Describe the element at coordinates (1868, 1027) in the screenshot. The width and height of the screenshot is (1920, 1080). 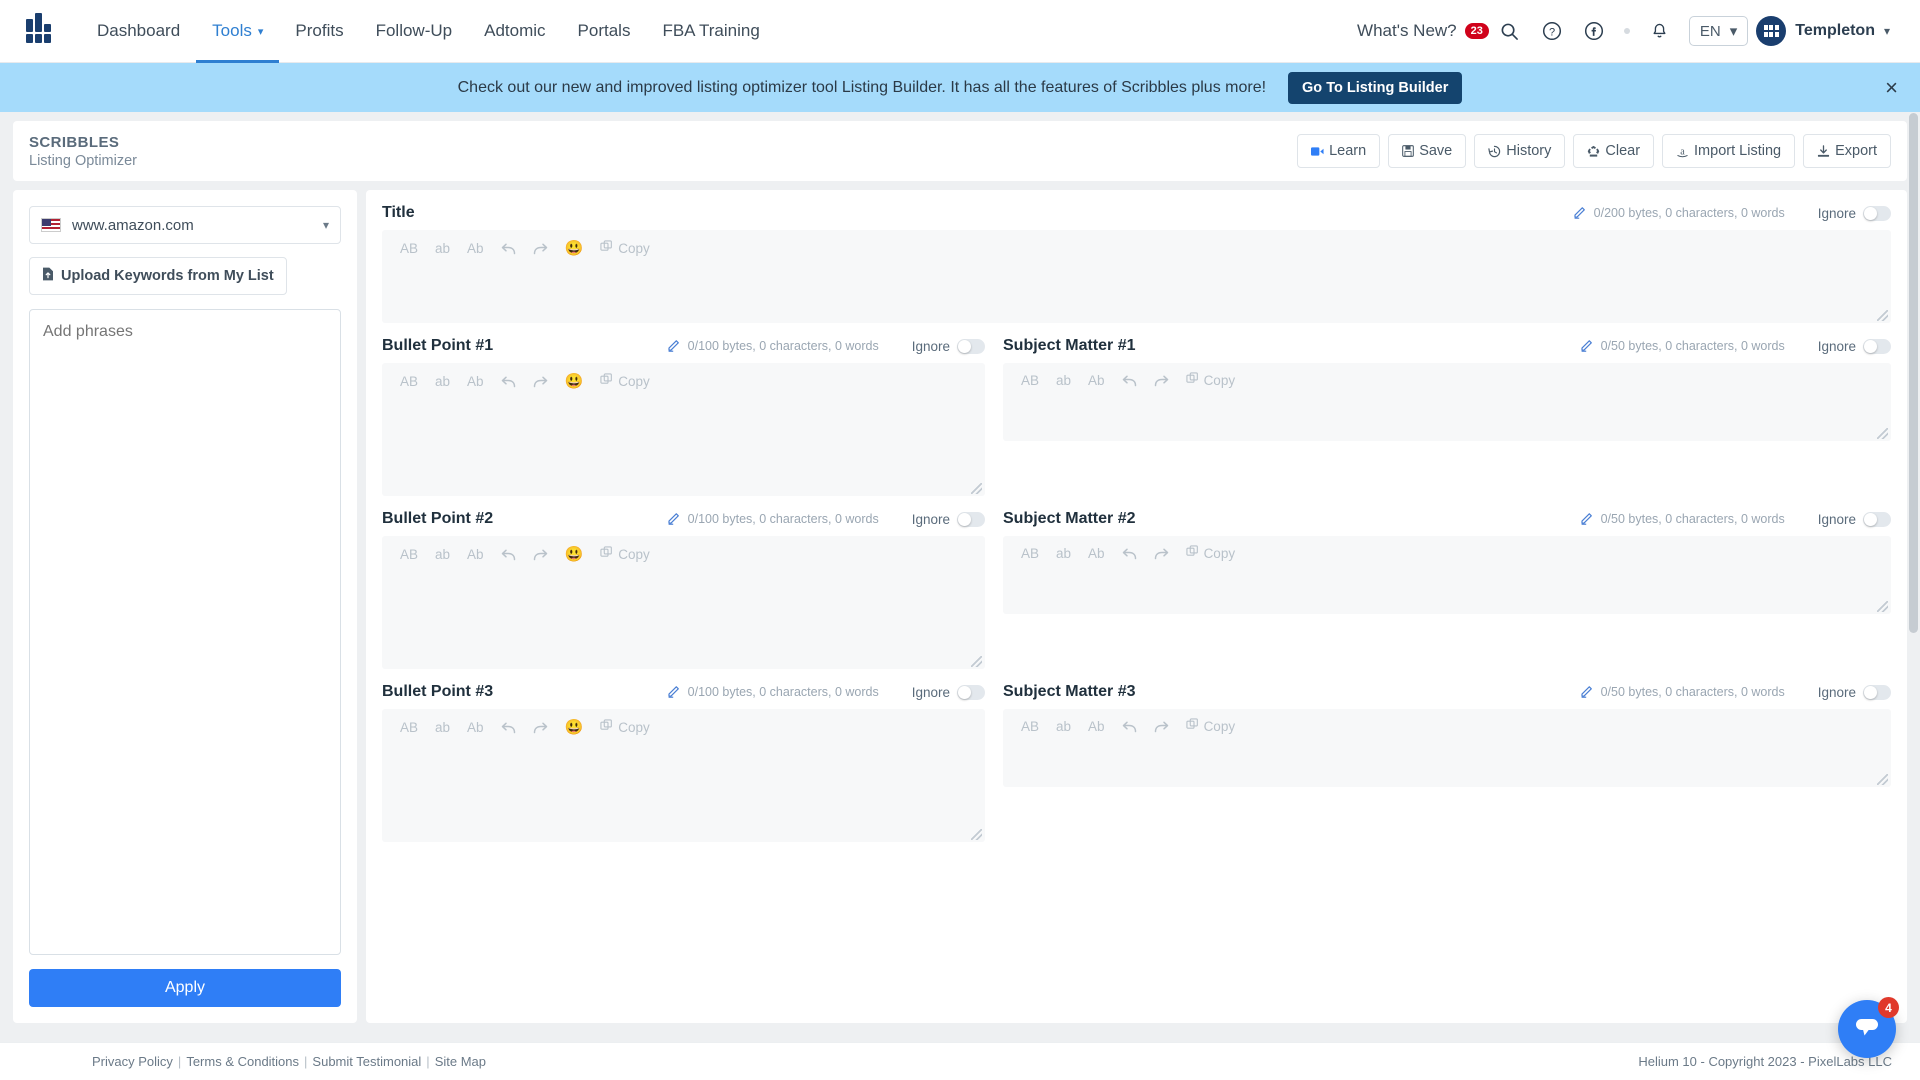
I see `chat-widget-button: 4` at that location.